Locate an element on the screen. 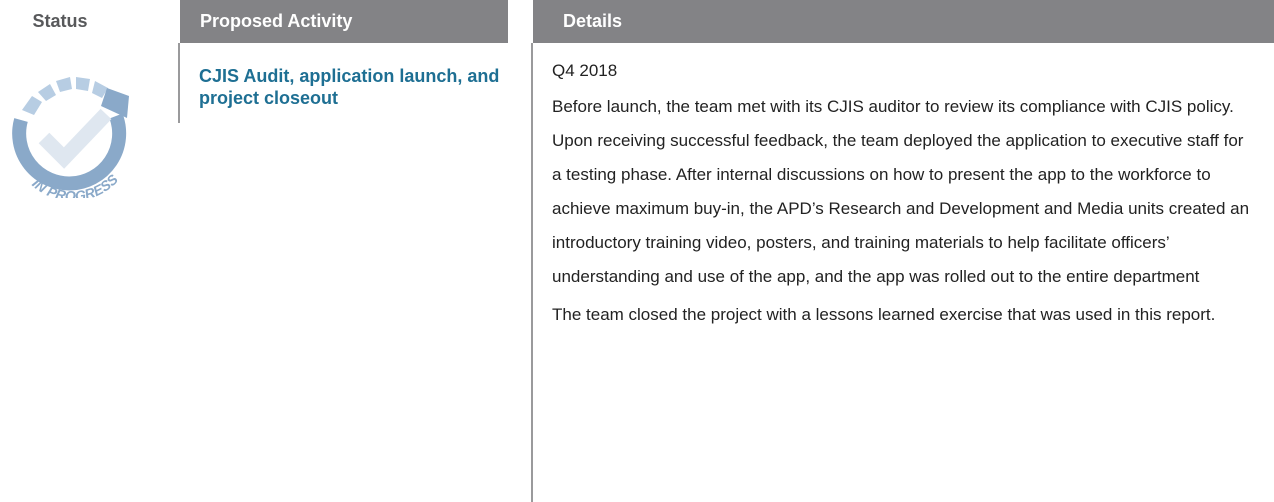 The height and width of the screenshot is (502, 1274). status-column-header: Status is located at coordinates (60, 21).